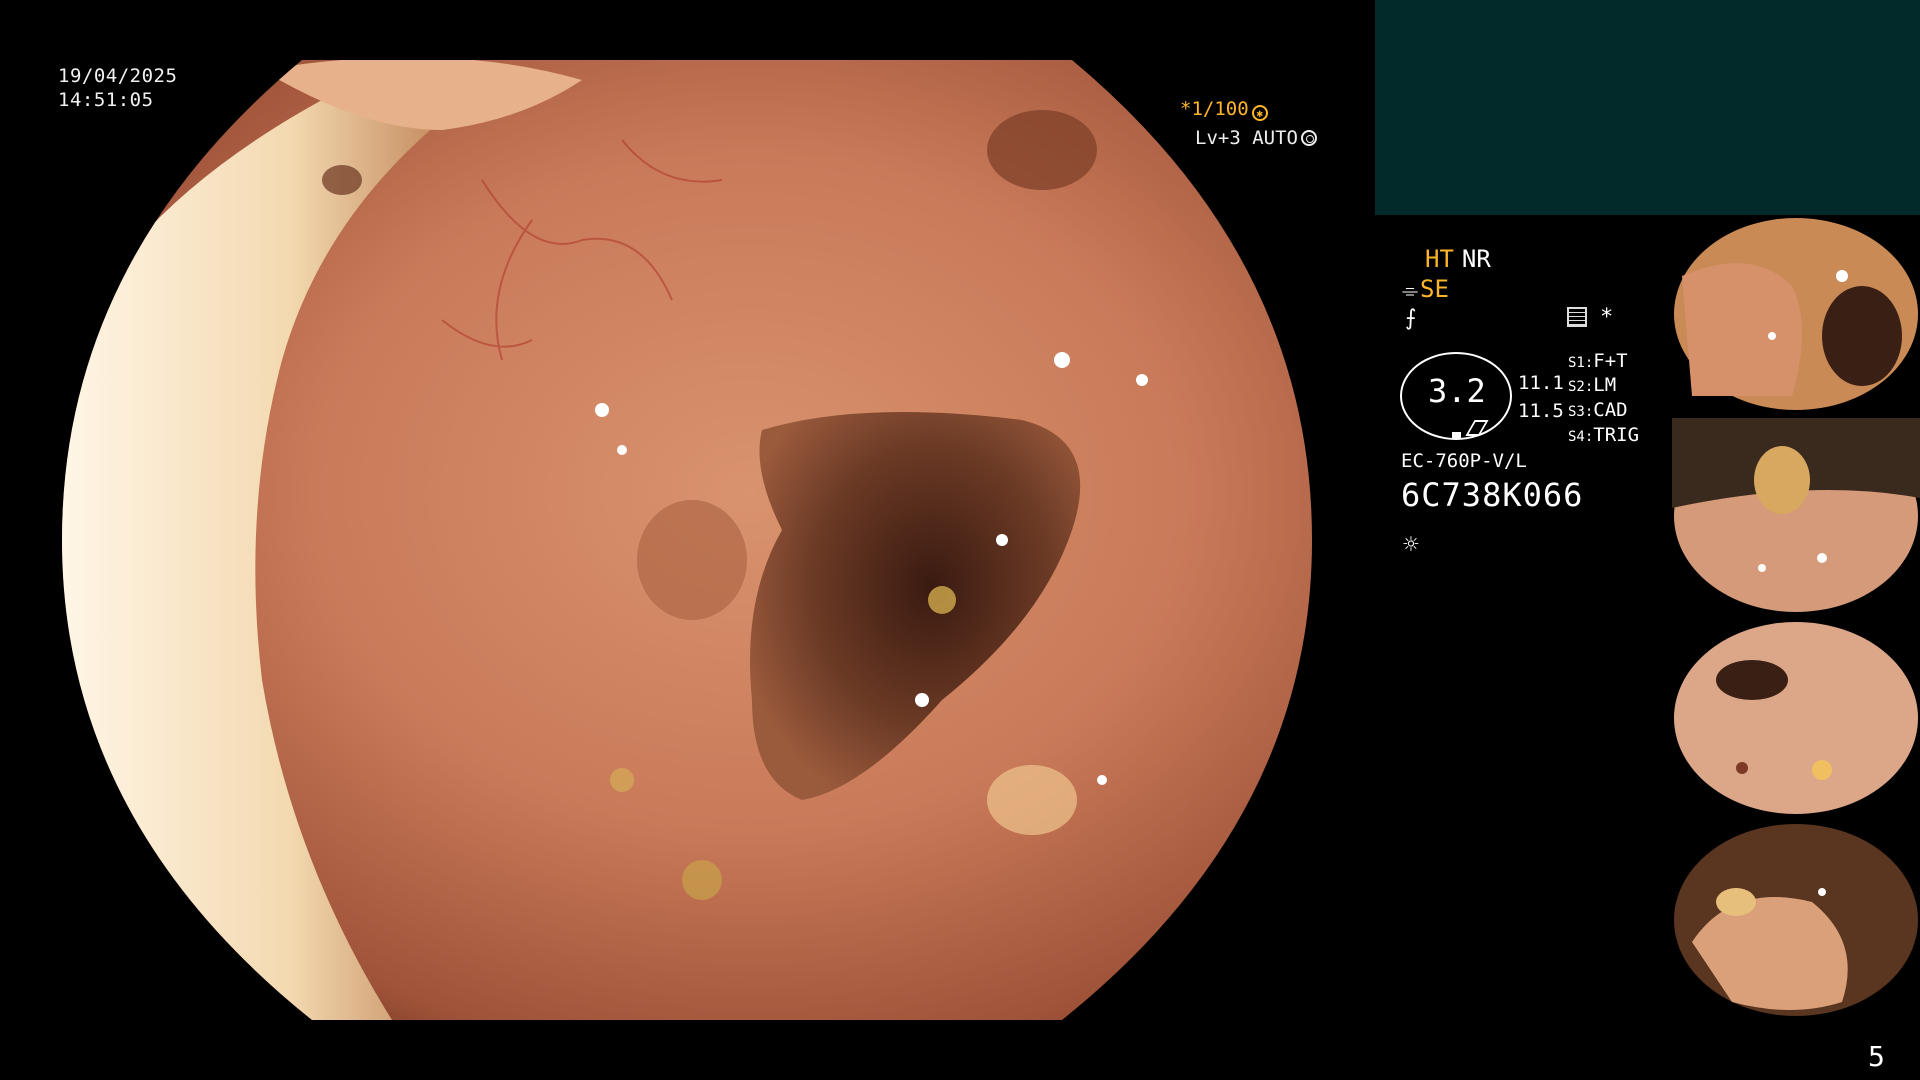 The image size is (1920, 1080). I want to click on switch-value: F+T, so click(1610, 361).